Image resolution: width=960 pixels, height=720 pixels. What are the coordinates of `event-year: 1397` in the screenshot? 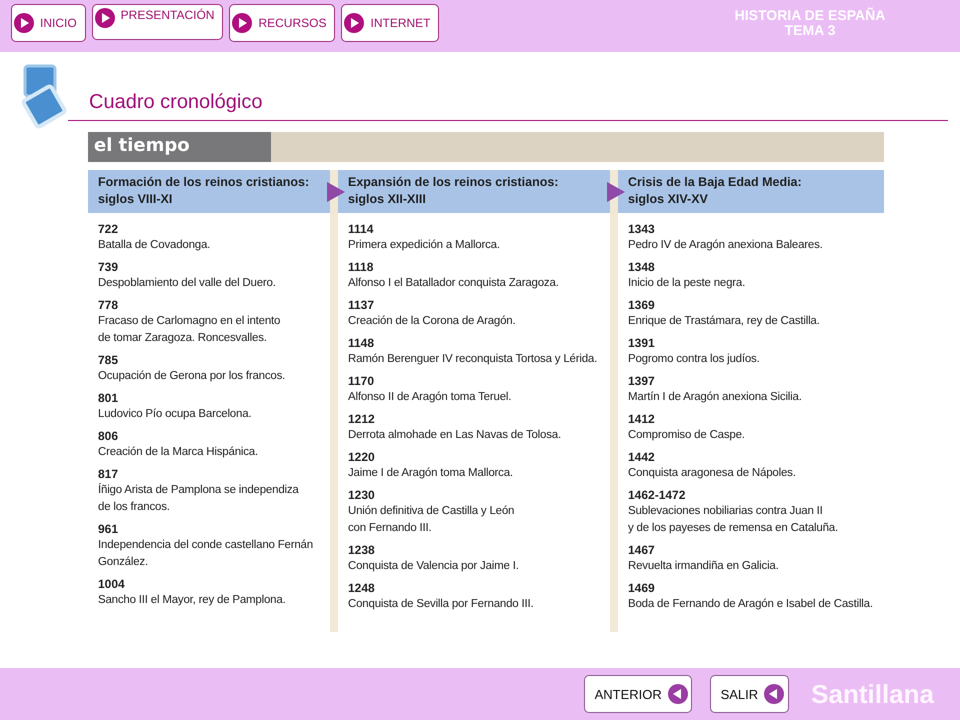 It's located at (642, 381).